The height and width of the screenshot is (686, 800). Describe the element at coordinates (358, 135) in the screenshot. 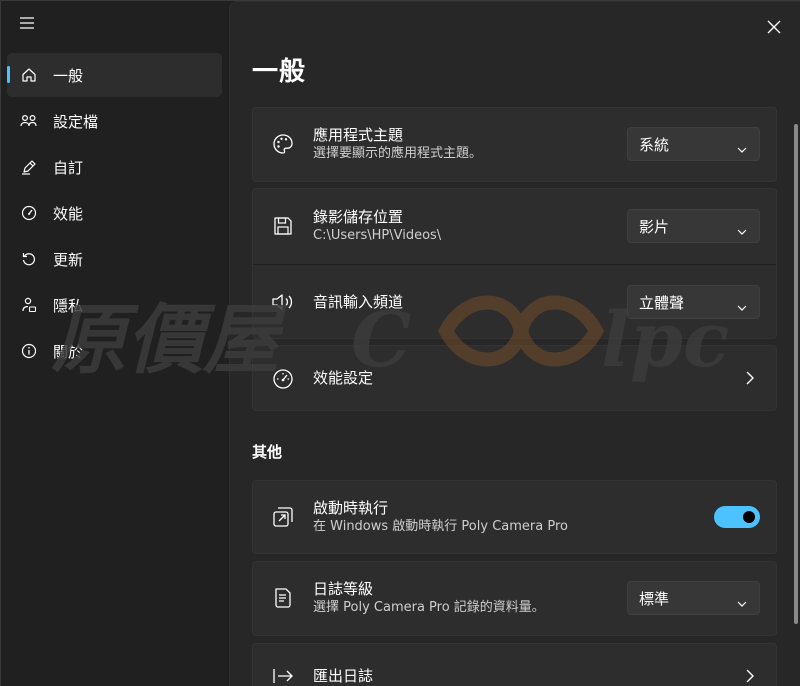

I see `theme-title: 應用程式主題` at that location.